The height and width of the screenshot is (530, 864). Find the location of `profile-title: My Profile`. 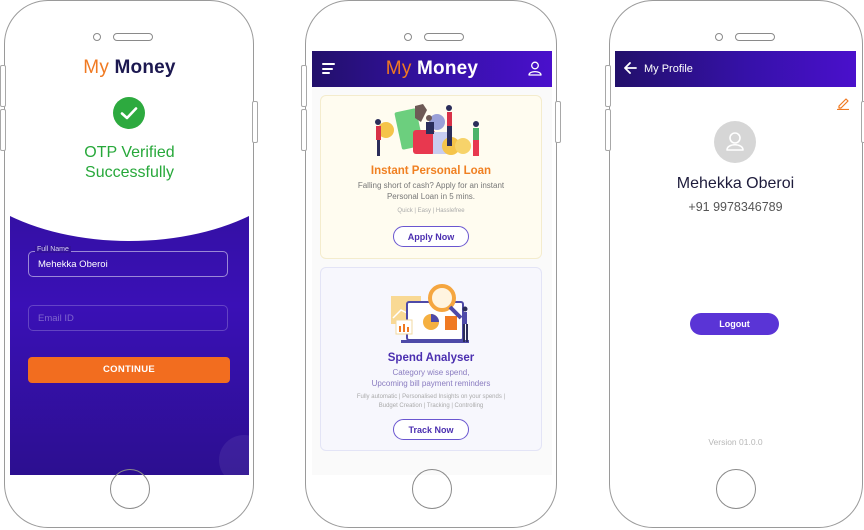

profile-title: My Profile is located at coordinates (668, 69).